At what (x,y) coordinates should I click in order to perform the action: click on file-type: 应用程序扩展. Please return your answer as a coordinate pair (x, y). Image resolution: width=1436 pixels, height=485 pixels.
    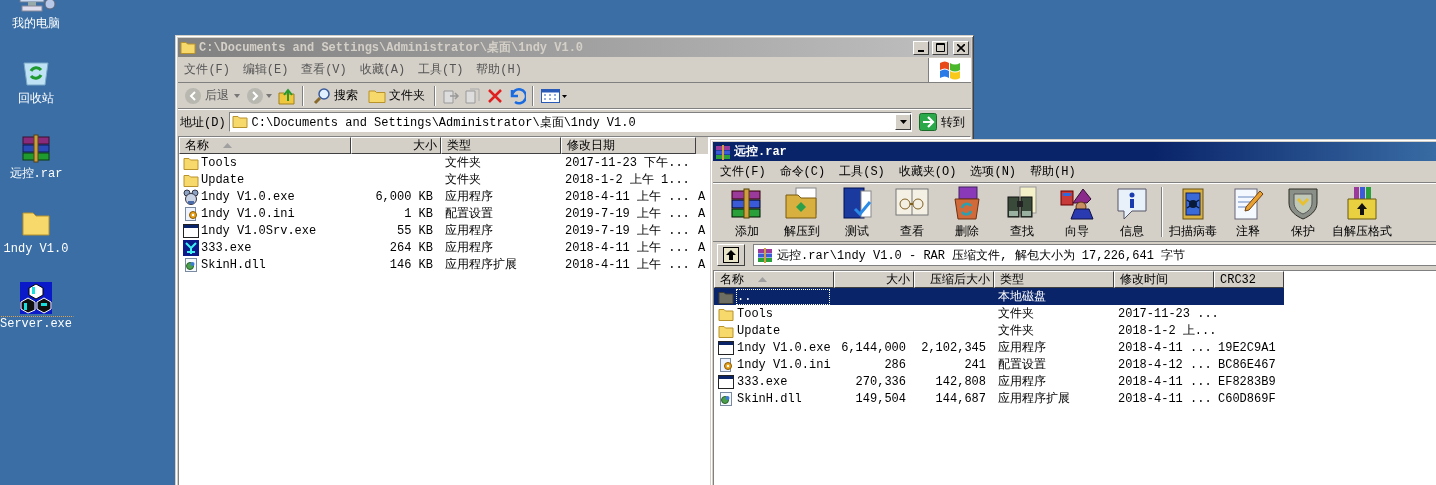
    Looking at the image, I should click on (481, 265).